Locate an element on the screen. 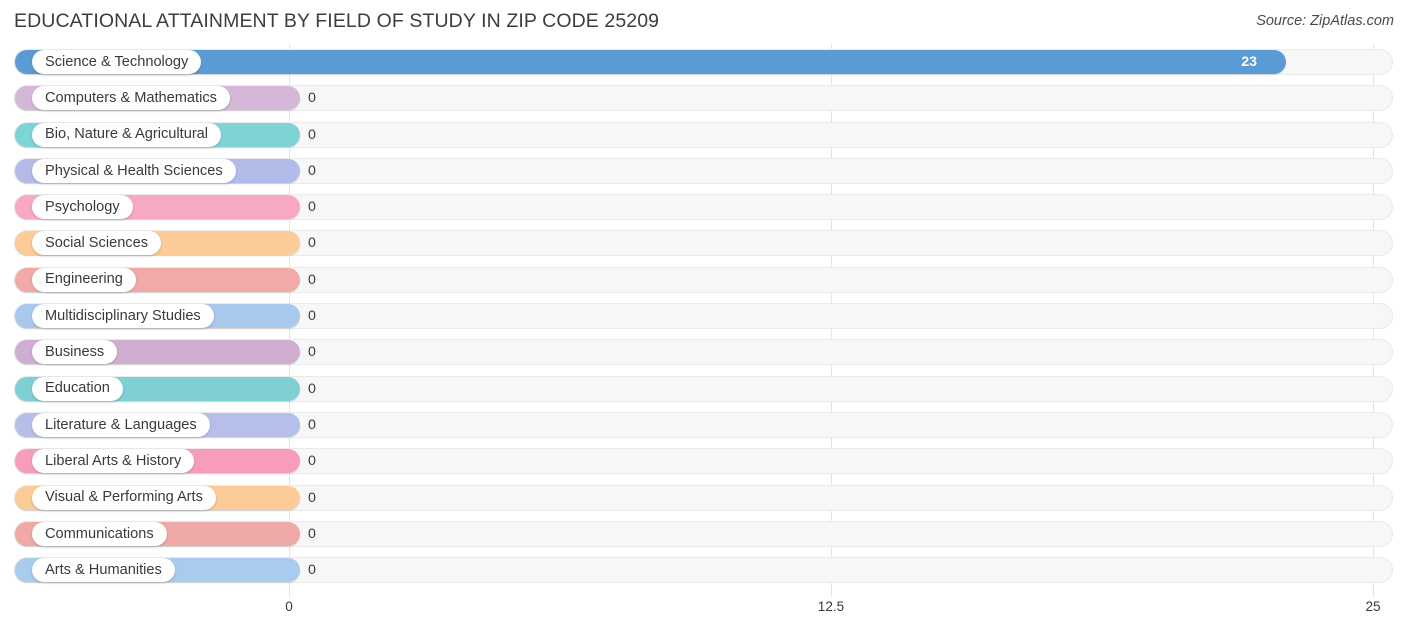  chart-row: Communications 0 is located at coordinates (703, 534).